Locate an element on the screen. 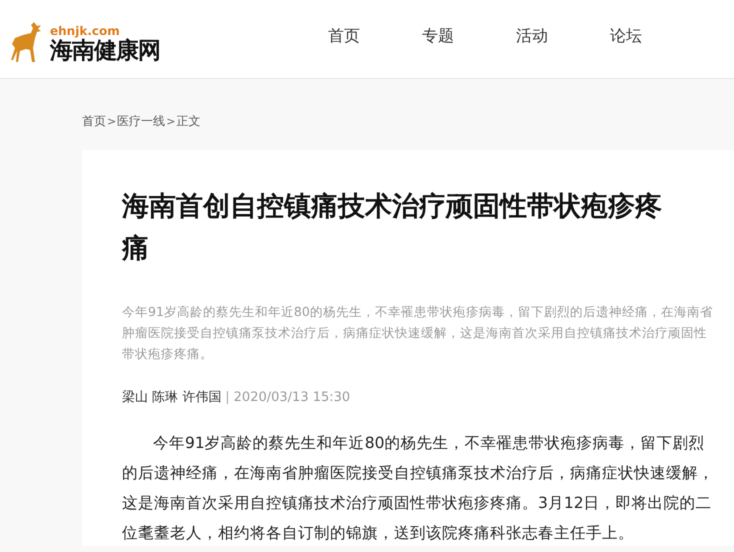 This screenshot has height=552, width=734. article-authors: 梁山 陈琳 许伟国 is located at coordinates (172, 397).